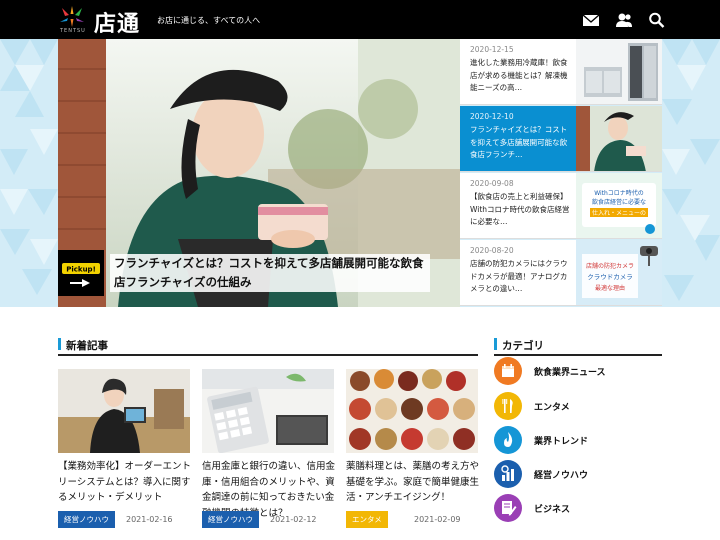  Describe the element at coordinates (508, 440) in the screenshot. I see `flame-icon` at that location.